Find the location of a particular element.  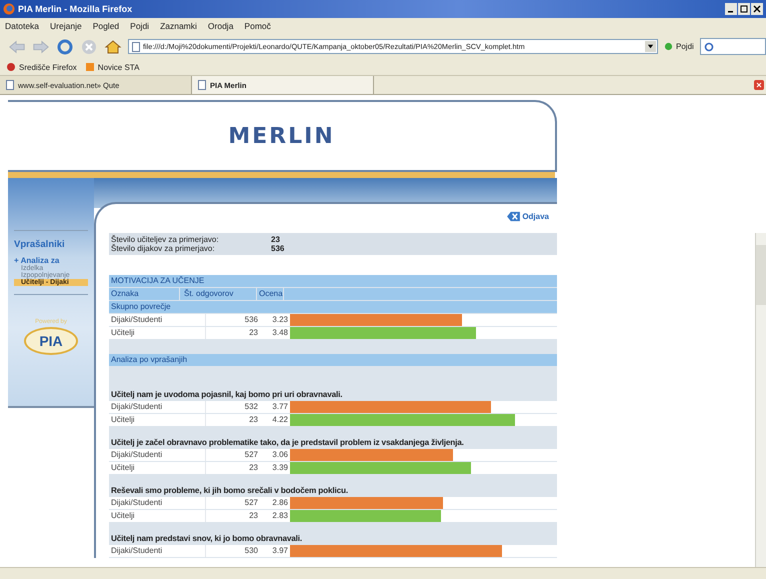

question-text: Reševali smo probleme, ki jih bomo srečali v bodočem poklicu. is located at coordinates (230, 491).